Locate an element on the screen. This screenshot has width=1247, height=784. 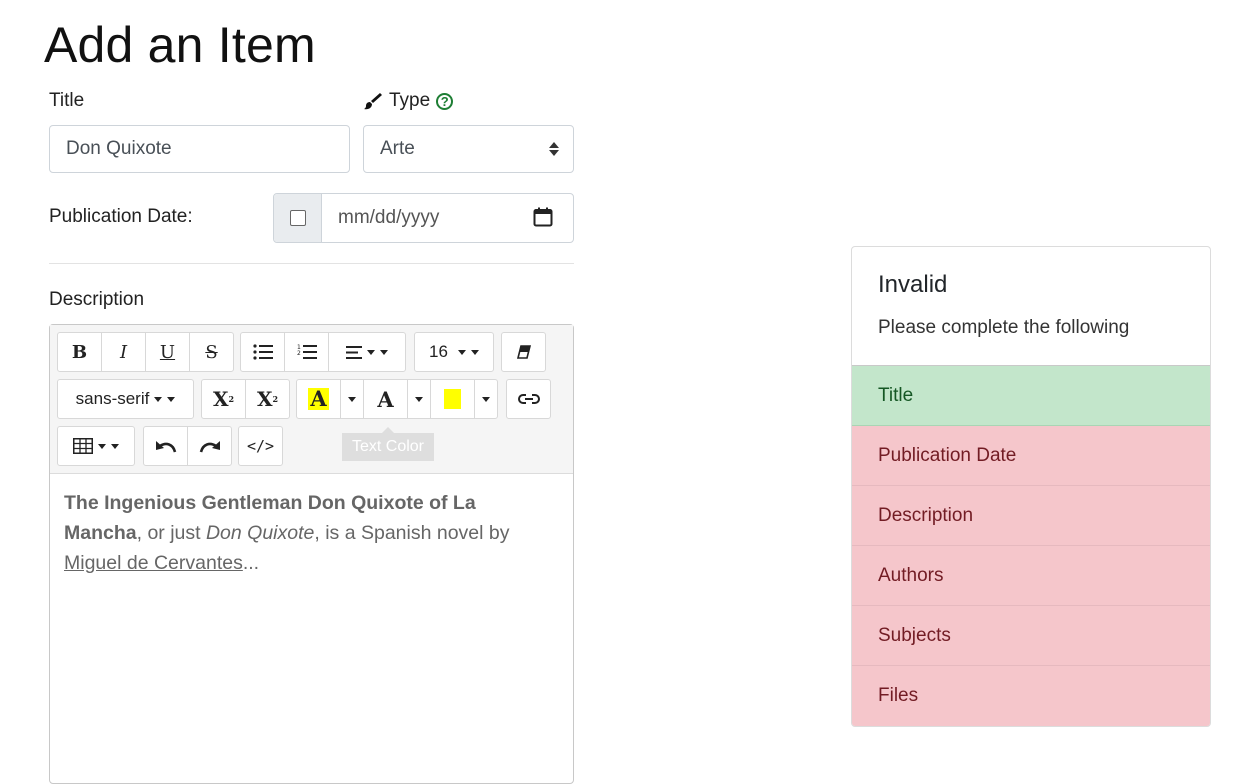
background-color-dropdown is located at coordinates (486, 399).